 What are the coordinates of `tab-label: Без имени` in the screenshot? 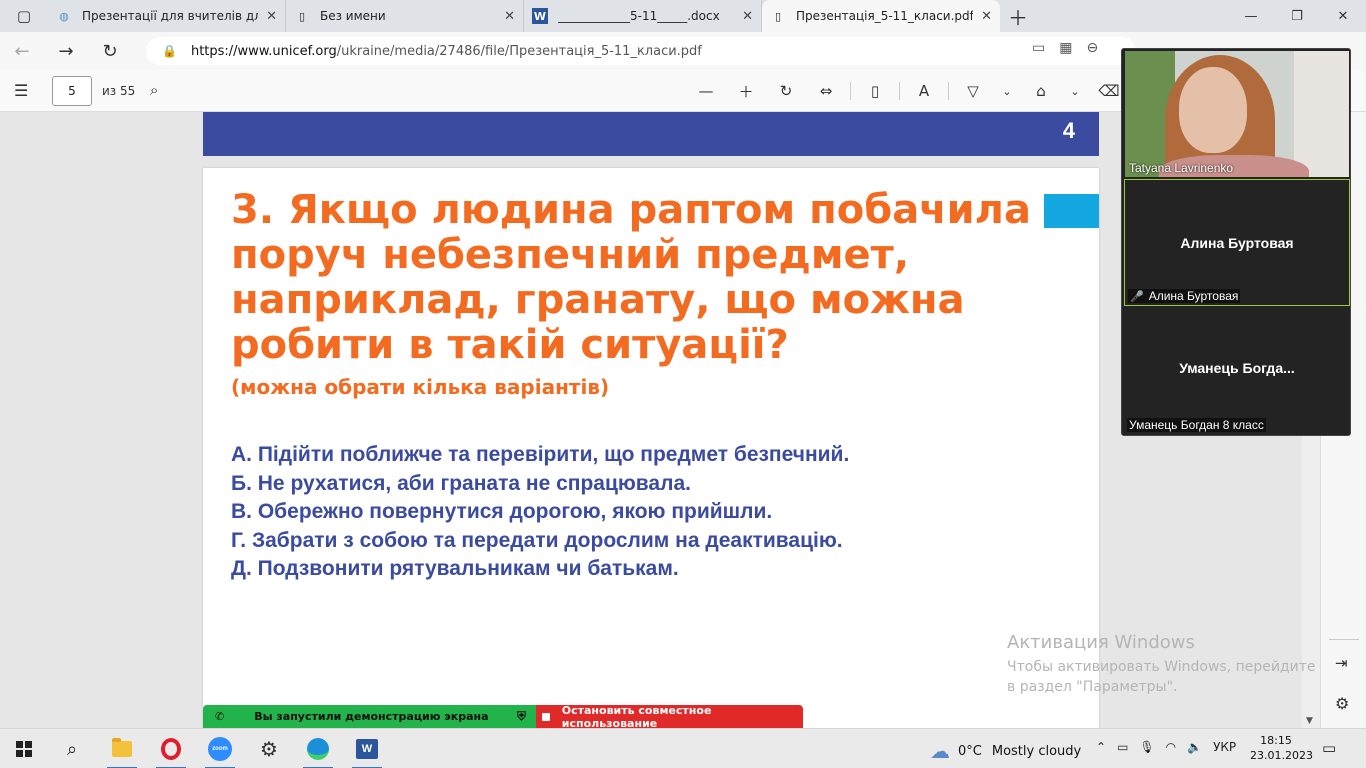 It's located at (353, 16).